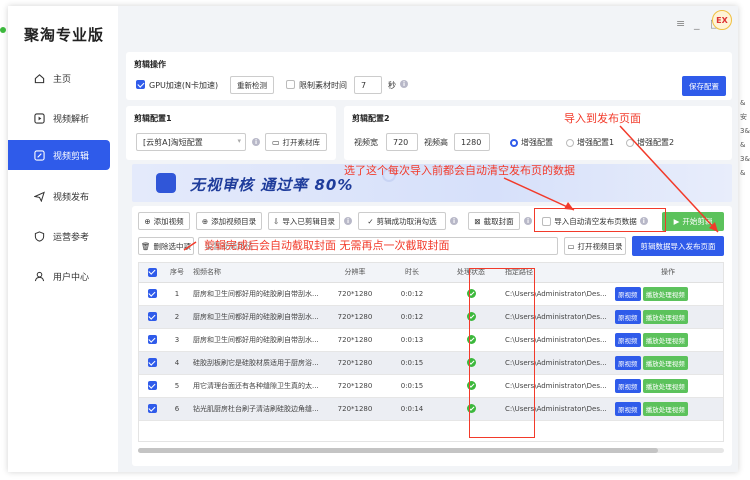 The width and height of the screenshot is (750, 480). Describe the element at coordinates (39, 118) in the screenshot. I see `play-icon` at that location.